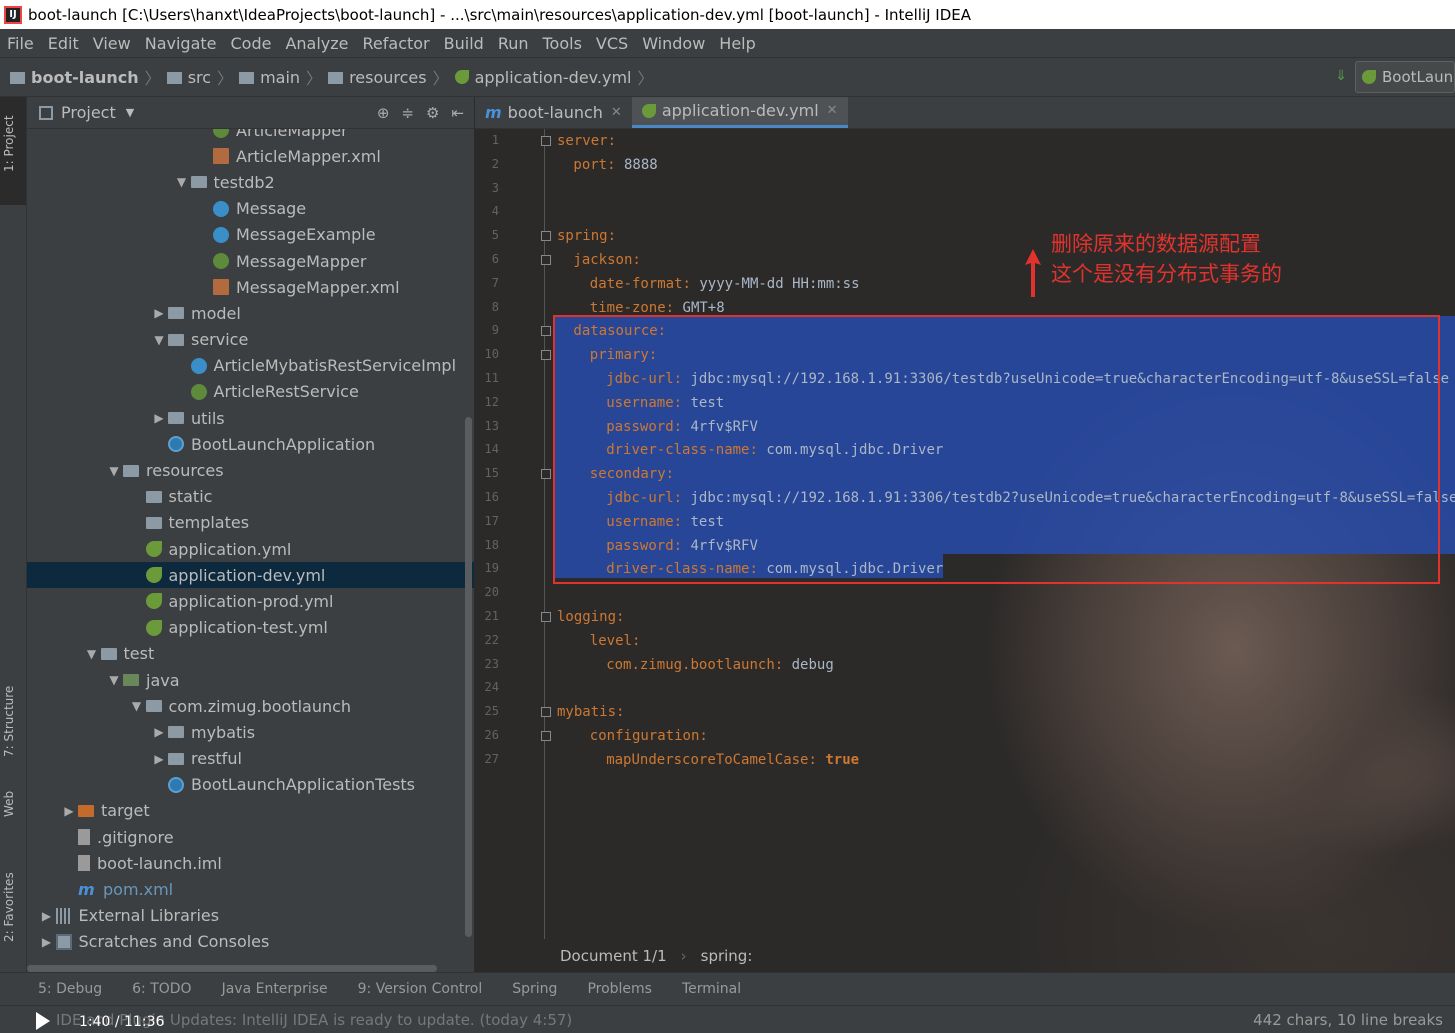  I want to click on menu-item-help: Help, so click(737, 43).